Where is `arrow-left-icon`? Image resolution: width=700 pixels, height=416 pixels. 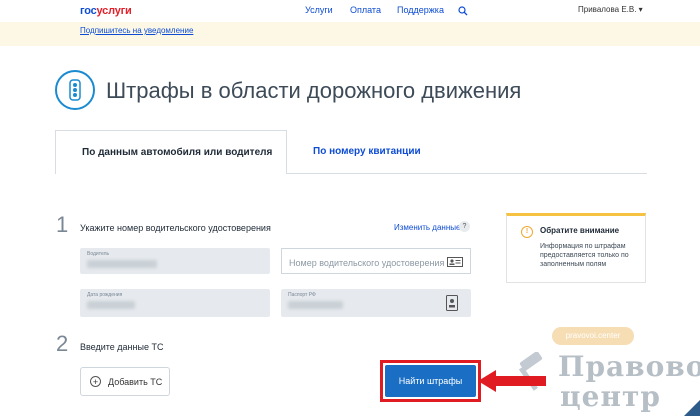
arrow-left-icon is located at coordinates (512, 381).